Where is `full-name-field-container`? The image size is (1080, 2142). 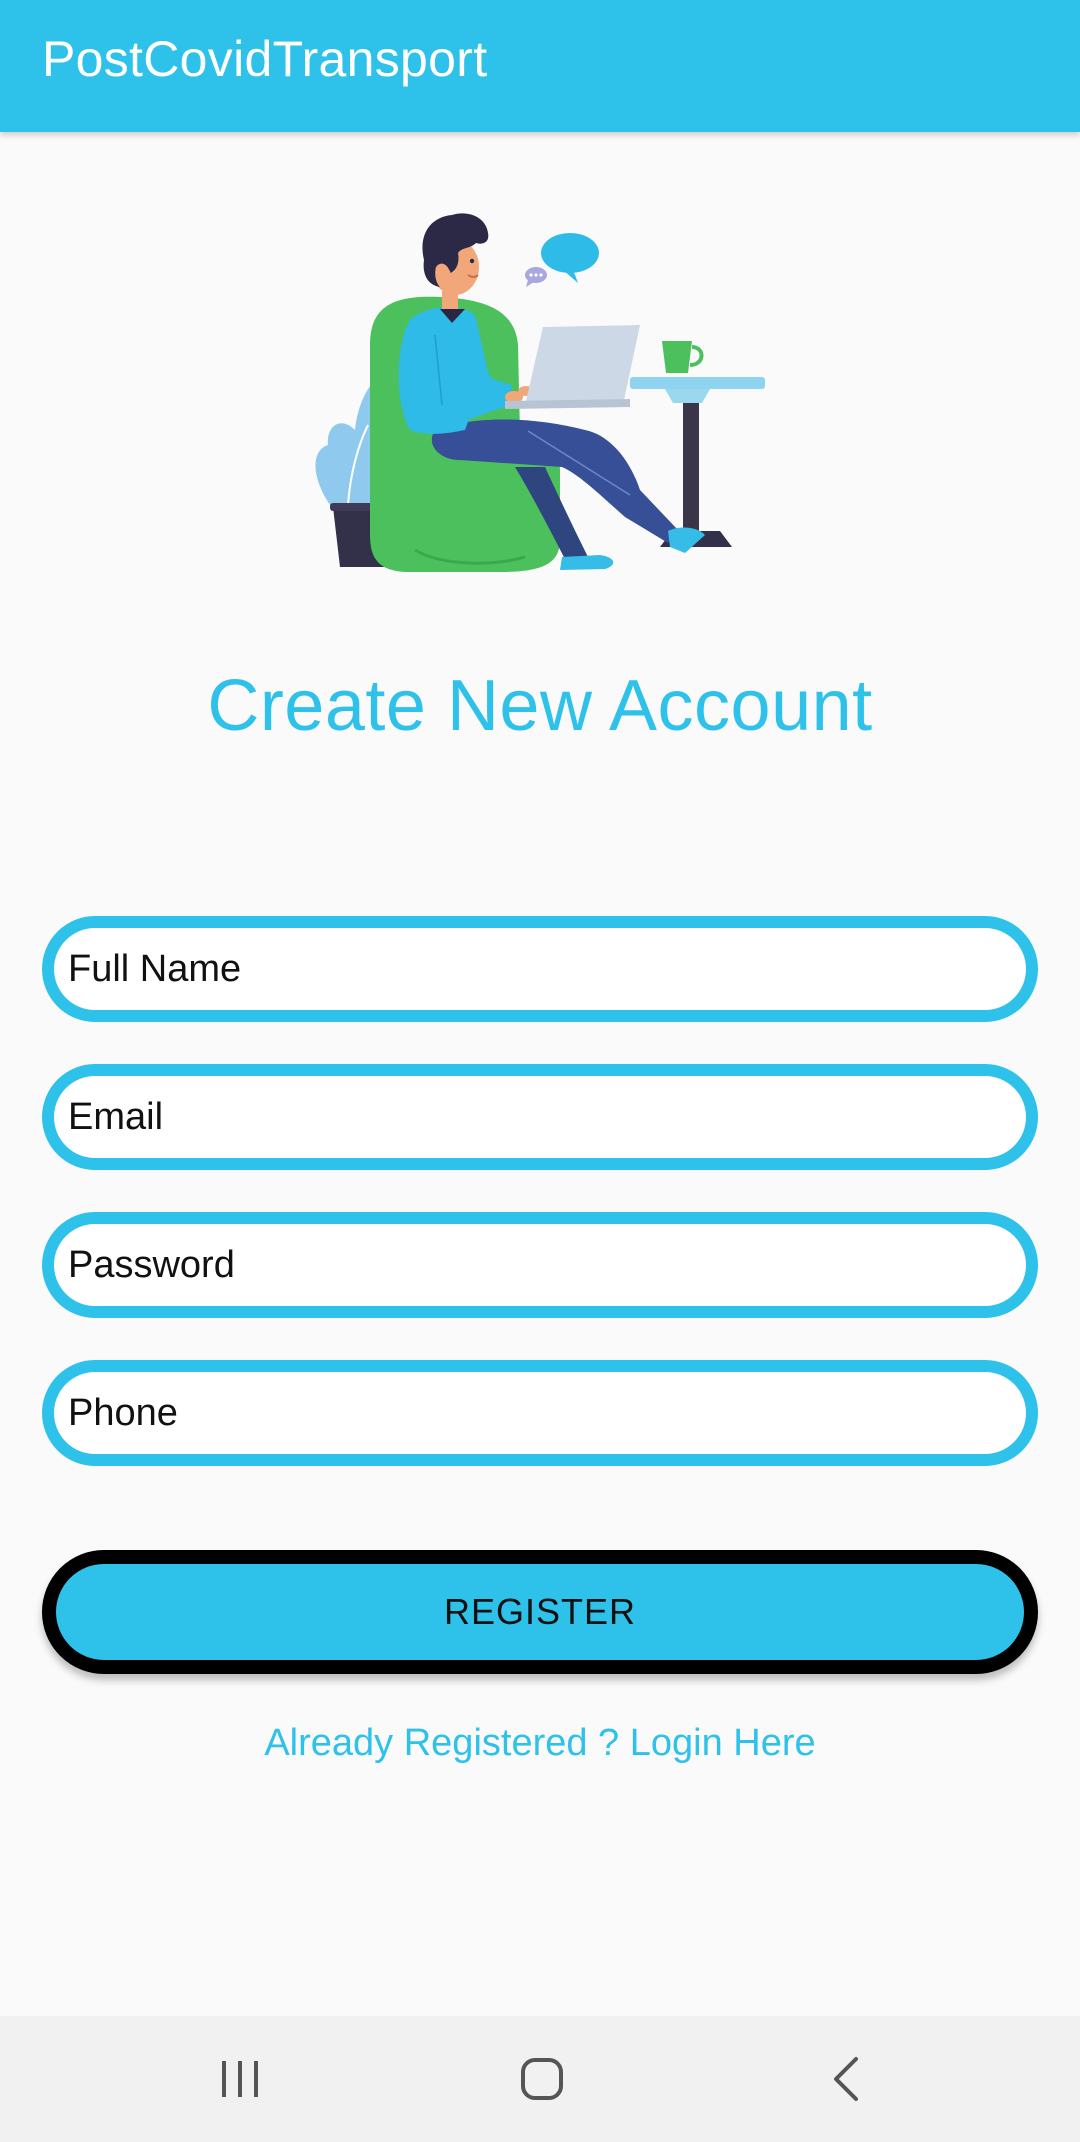
full-name-field-container is located at coordinates (540, 969).